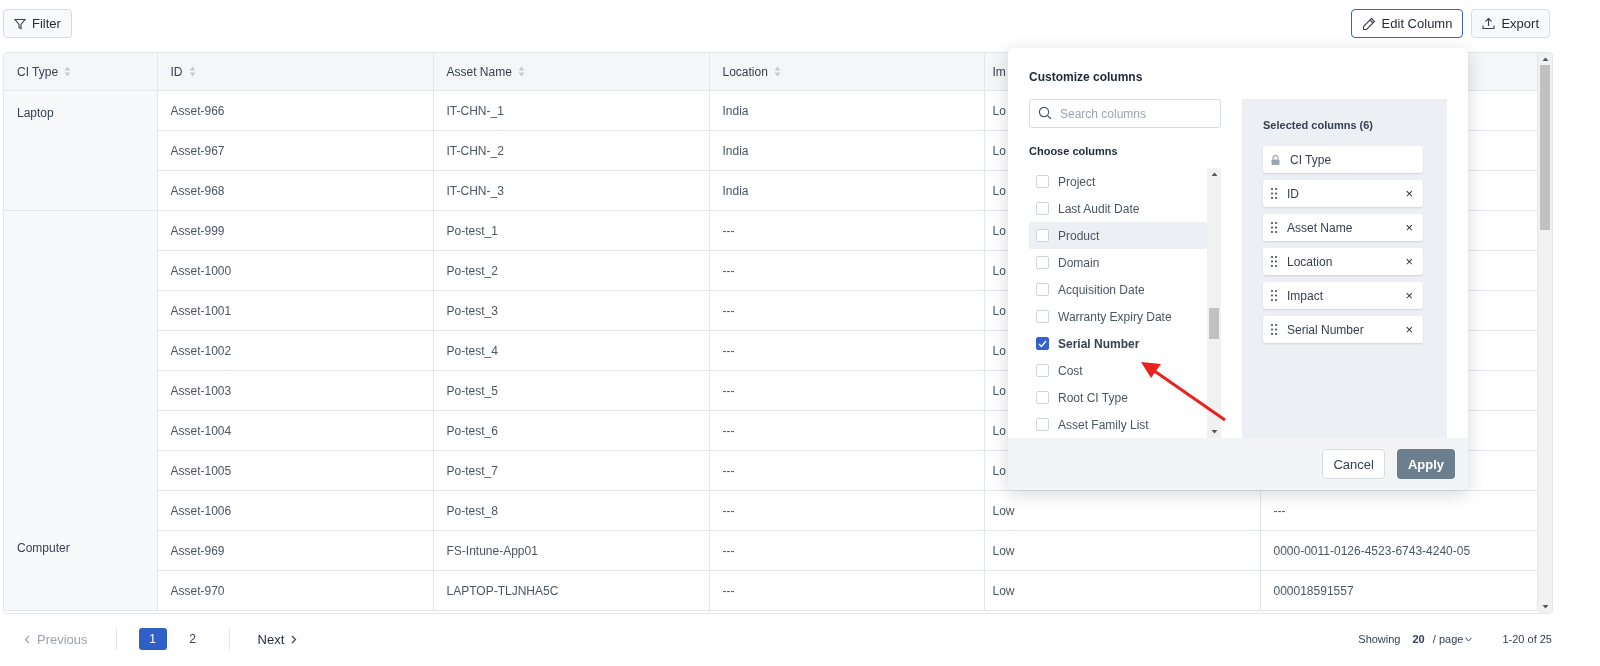 The width and height of the screenshot is (1600, 666). What do you see at coordinates (1399, 590) in the screenshot?
I see `table-cell: 000018591557` at bounding box center [1399, 590].